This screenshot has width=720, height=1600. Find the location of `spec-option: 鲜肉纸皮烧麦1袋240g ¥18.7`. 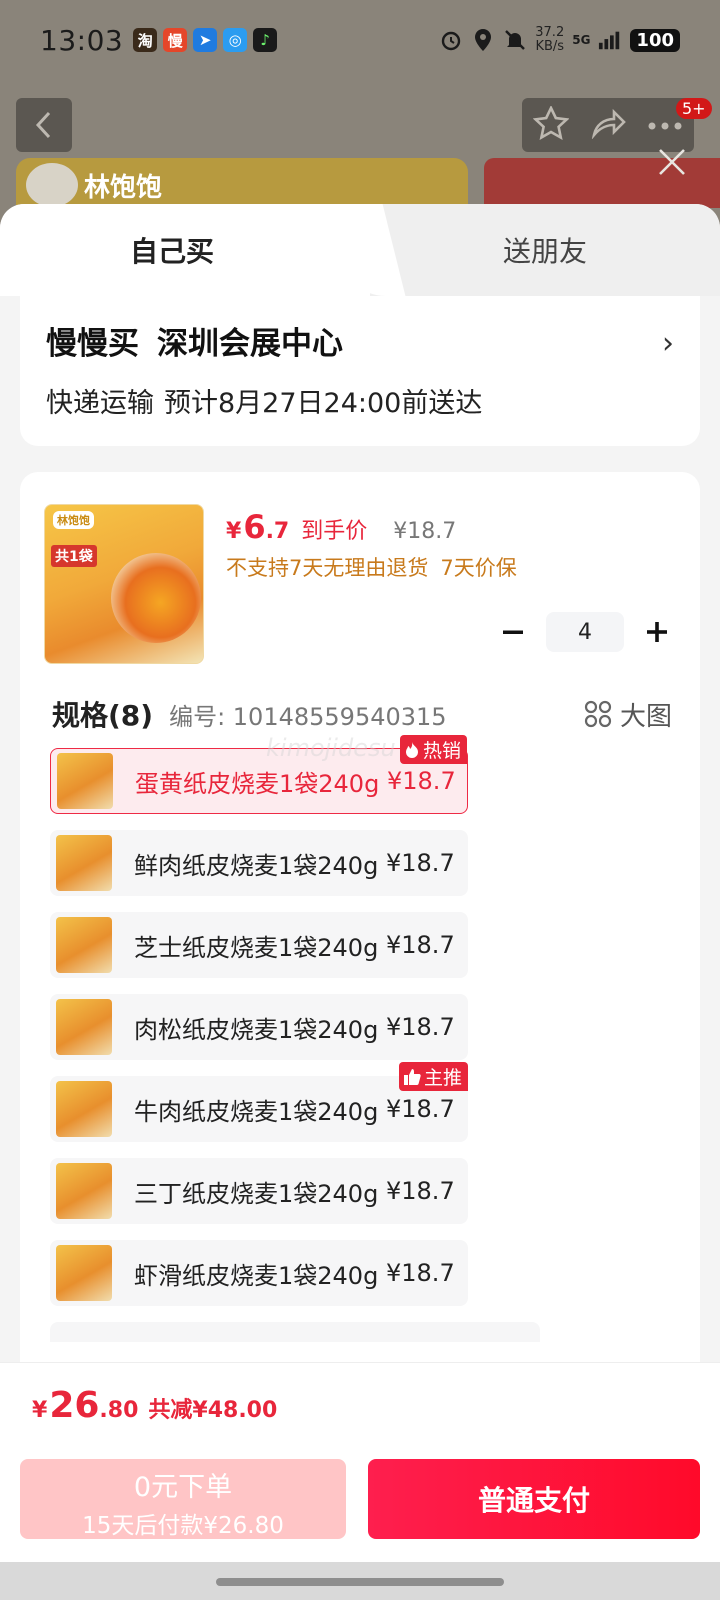

spec-option: 鲜肉纸皮烧麦1袋240g ¥18.7 is located at coordinates (259, 863).